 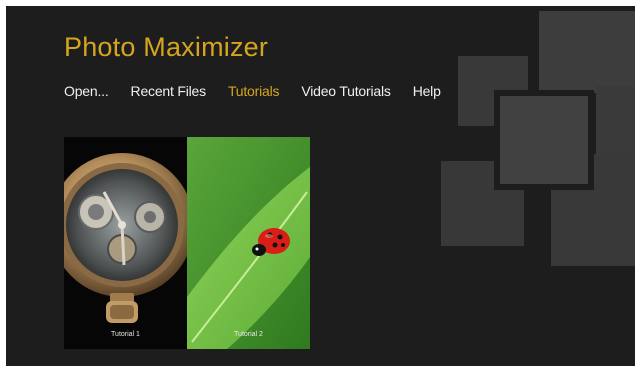 I want to click on ladybug-leaf-image, so click(x=248, y=243).